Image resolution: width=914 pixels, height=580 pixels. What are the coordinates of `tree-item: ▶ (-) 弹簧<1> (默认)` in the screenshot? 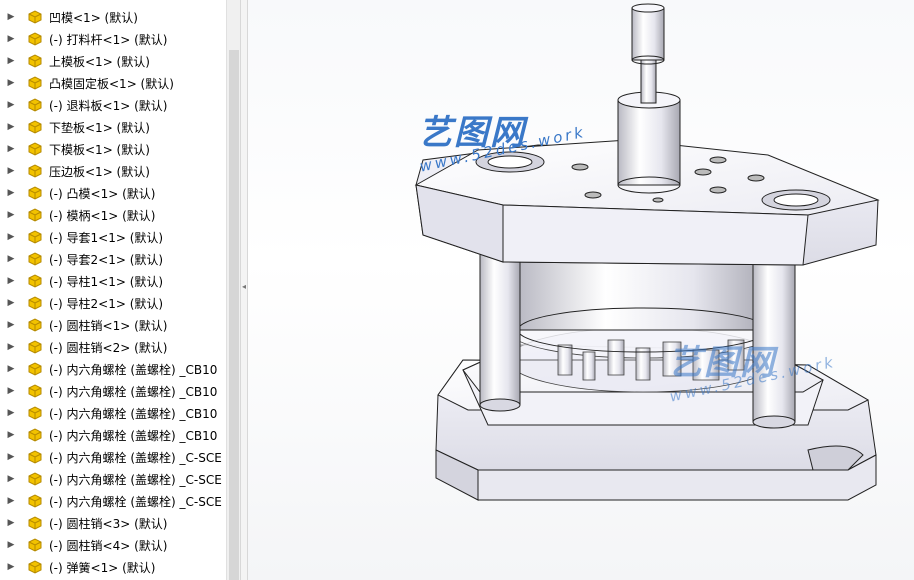 It's located at (113, 567).